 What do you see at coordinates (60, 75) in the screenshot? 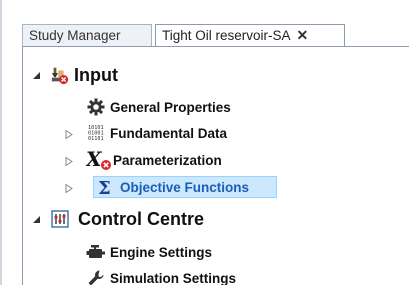
I see `input-error-icon` at bounding box center [60, 75].